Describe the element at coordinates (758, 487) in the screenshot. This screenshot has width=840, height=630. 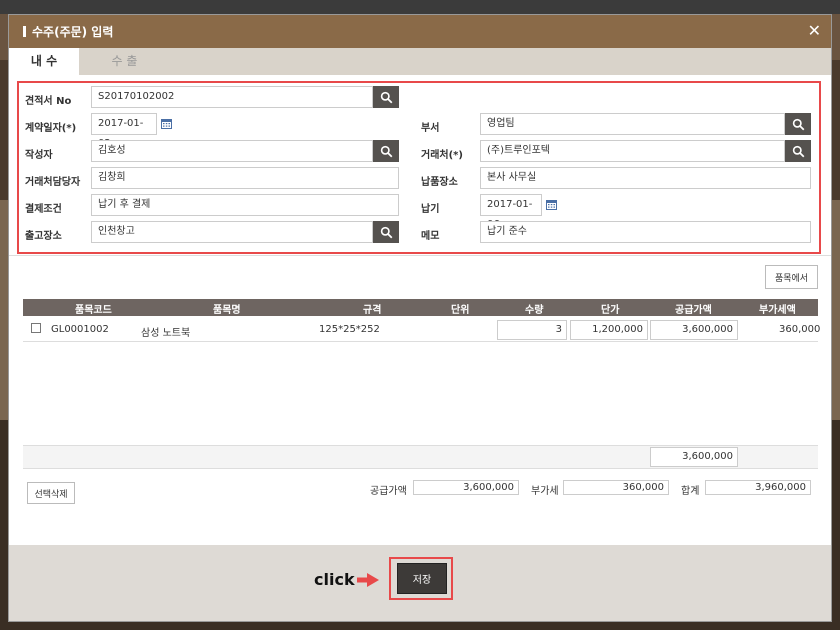
I see `grand-total-value: 3,960,000` at that location.